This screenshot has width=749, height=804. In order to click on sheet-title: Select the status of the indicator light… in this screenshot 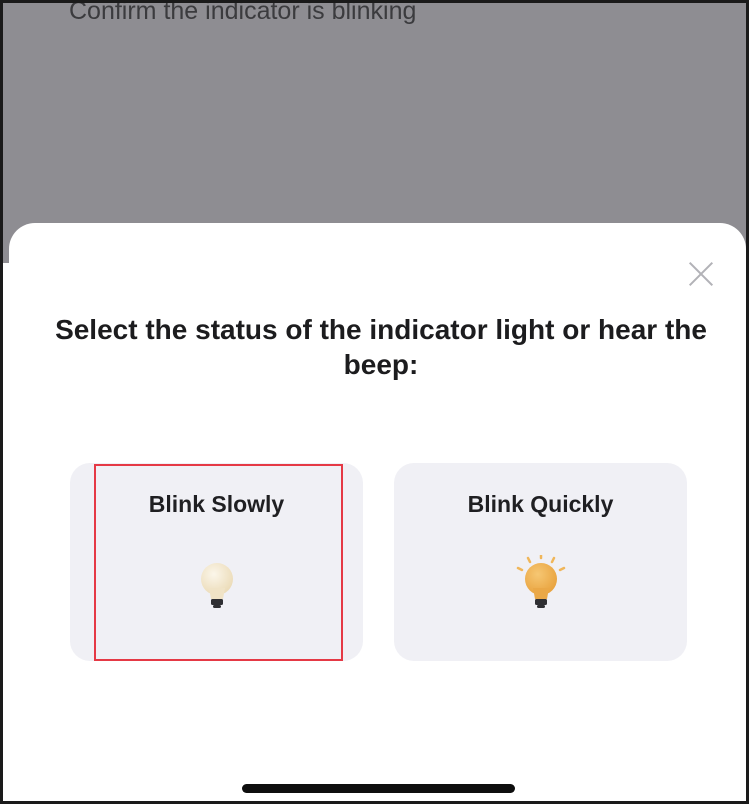, I will do `click(381, 347)`.